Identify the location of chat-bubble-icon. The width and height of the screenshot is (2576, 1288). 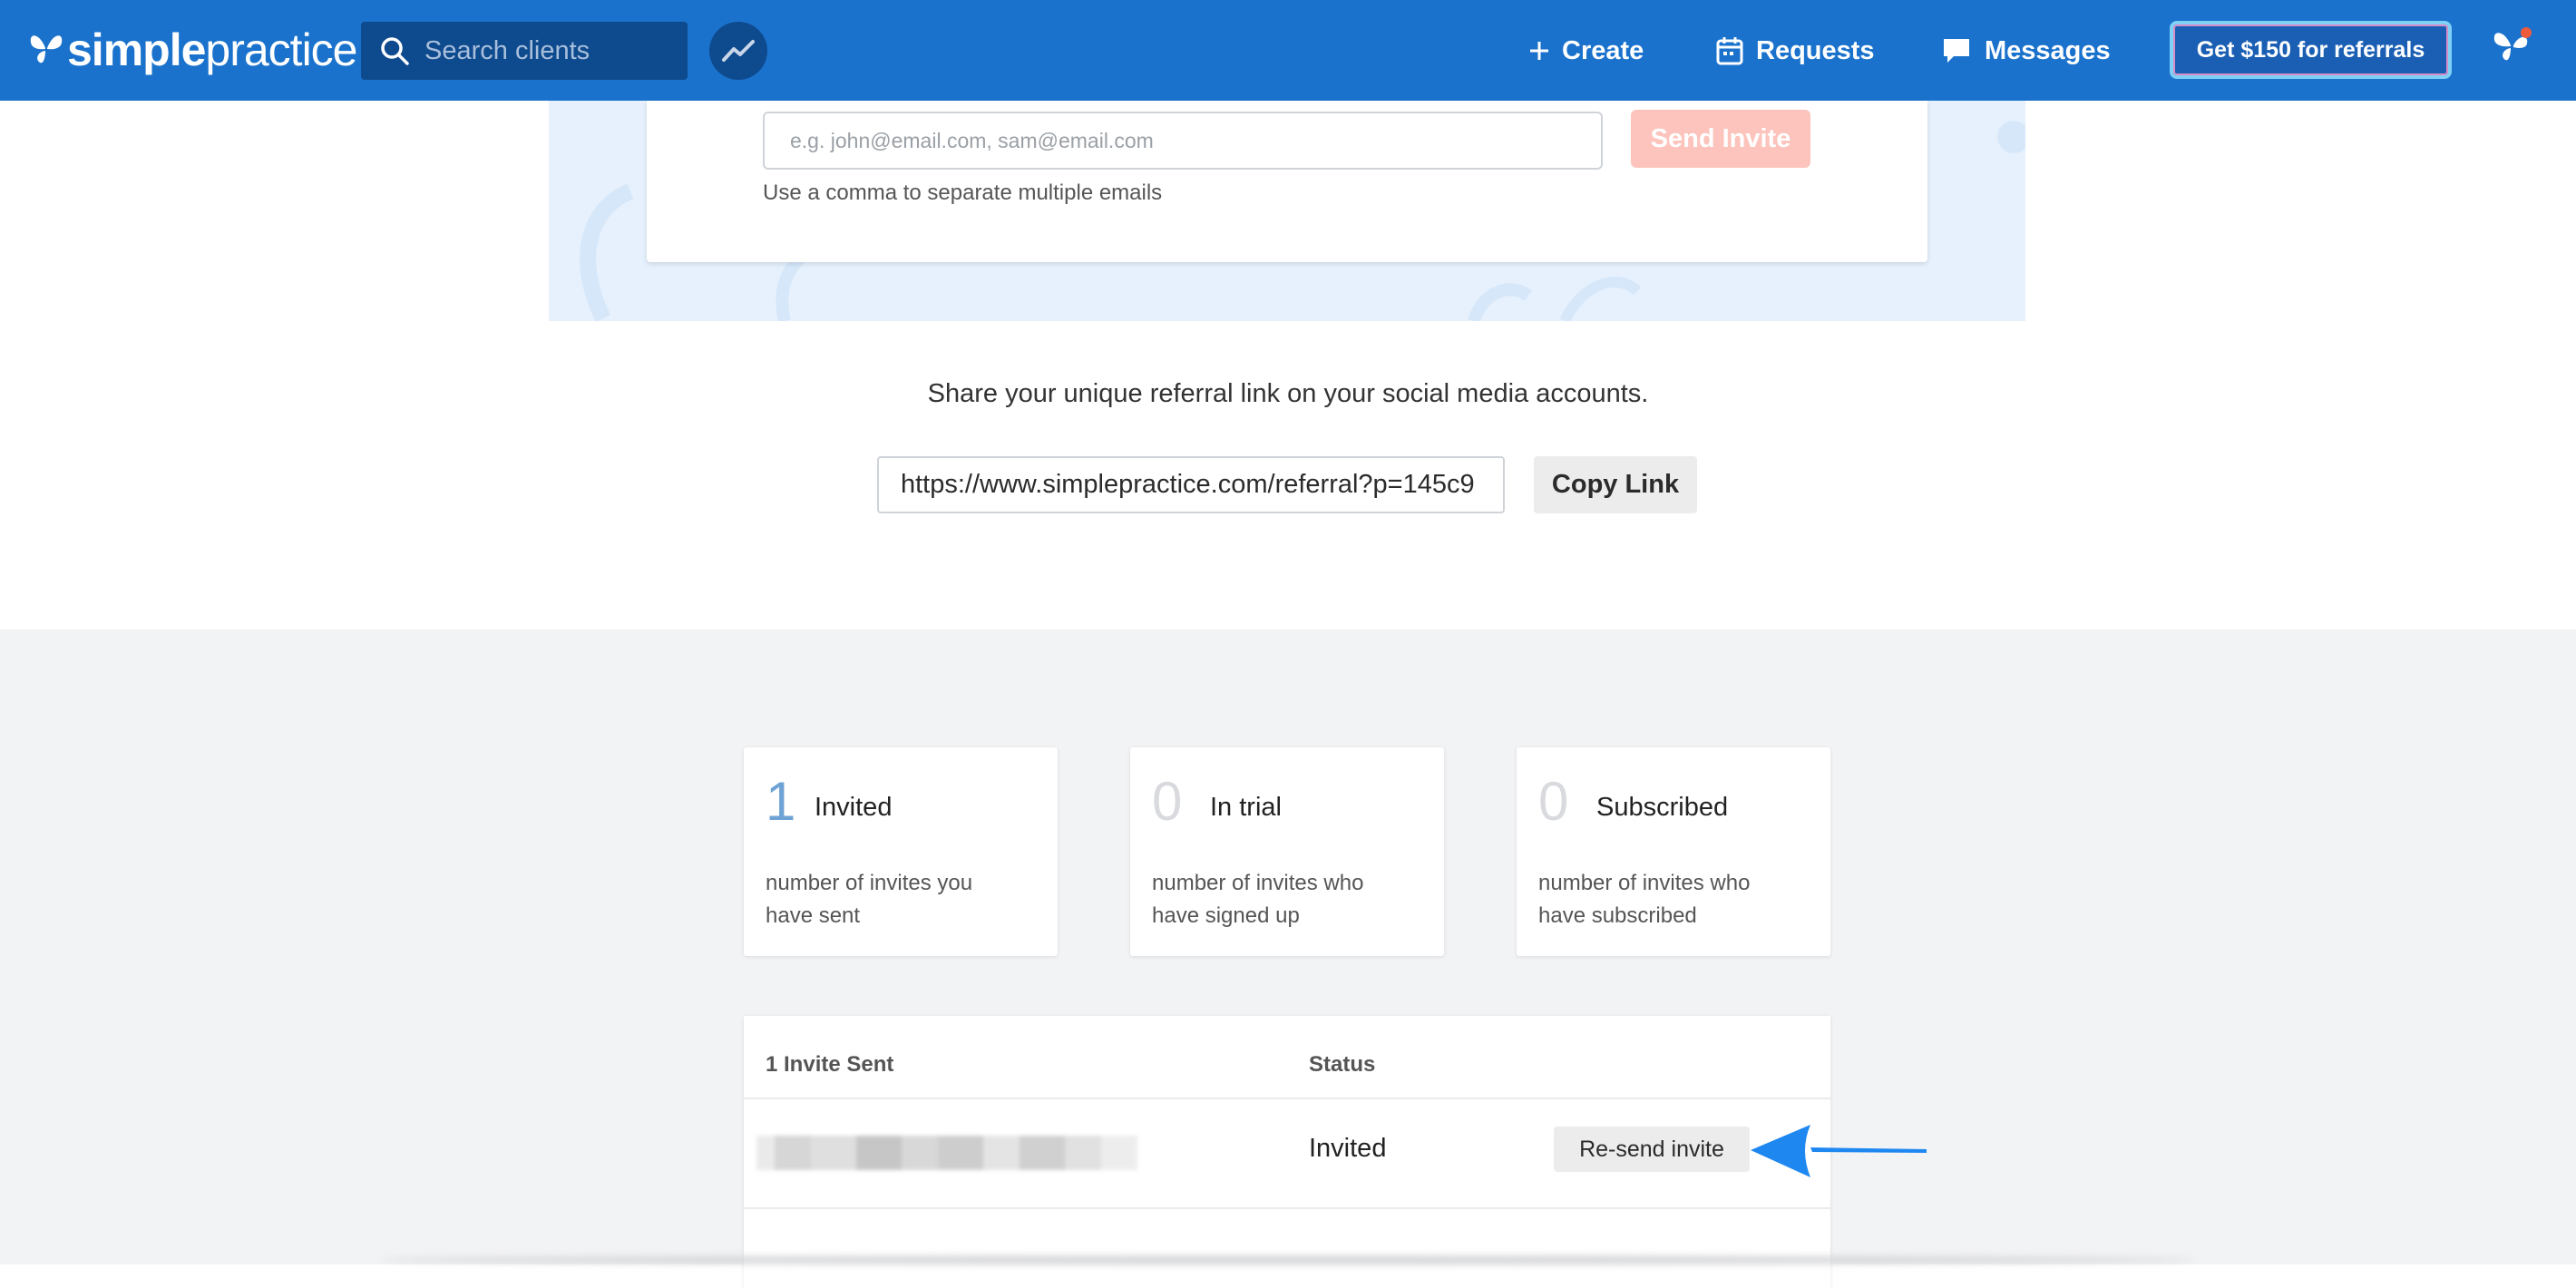
(1956, 50).